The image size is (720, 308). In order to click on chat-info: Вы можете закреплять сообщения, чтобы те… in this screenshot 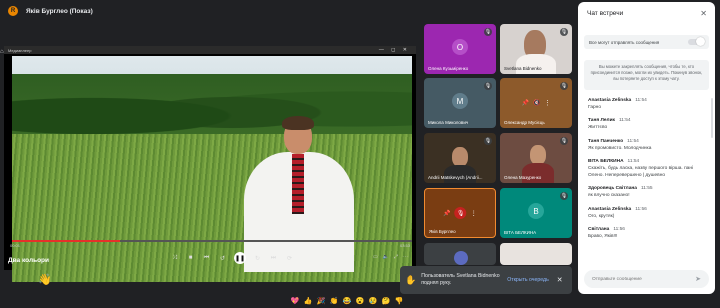, I will do `click(646, 75)`.